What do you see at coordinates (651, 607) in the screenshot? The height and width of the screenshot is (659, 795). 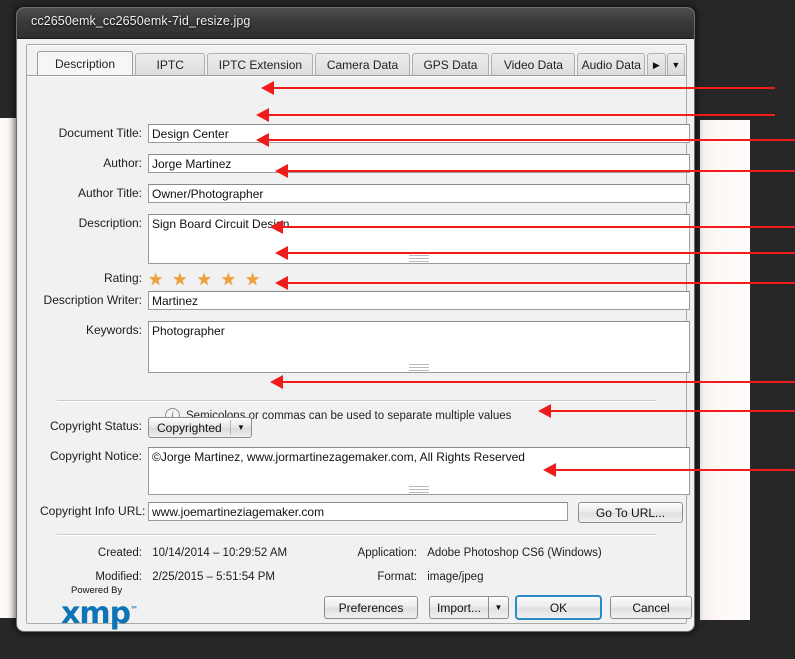 I see `cancel-button: Cancel` at bounding box center [651, 607].